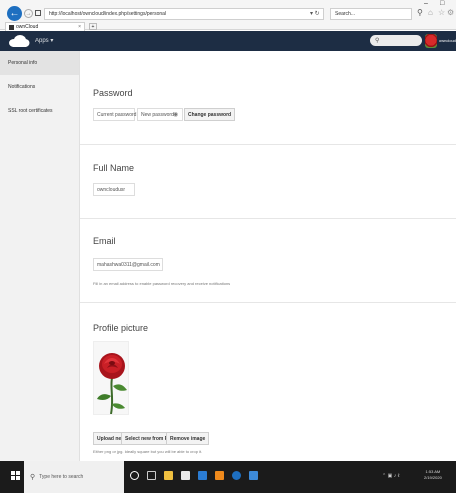 This screenshot has width=456, height=493. I want to click on owncloud-logo-icon, so click(19, 41).